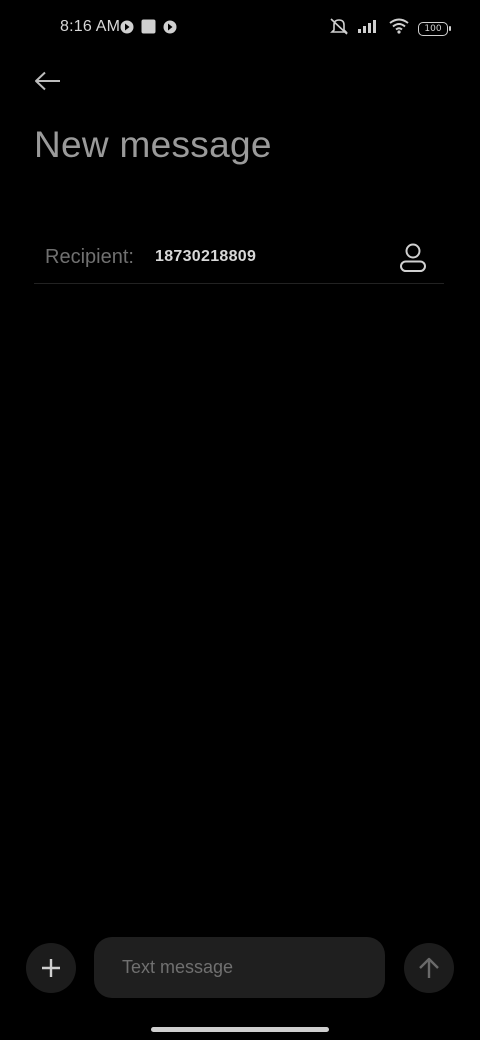  What do you see at coordinates (239, 967) in the screenshot?
I see `message-input` at bounding box center [239, 967].